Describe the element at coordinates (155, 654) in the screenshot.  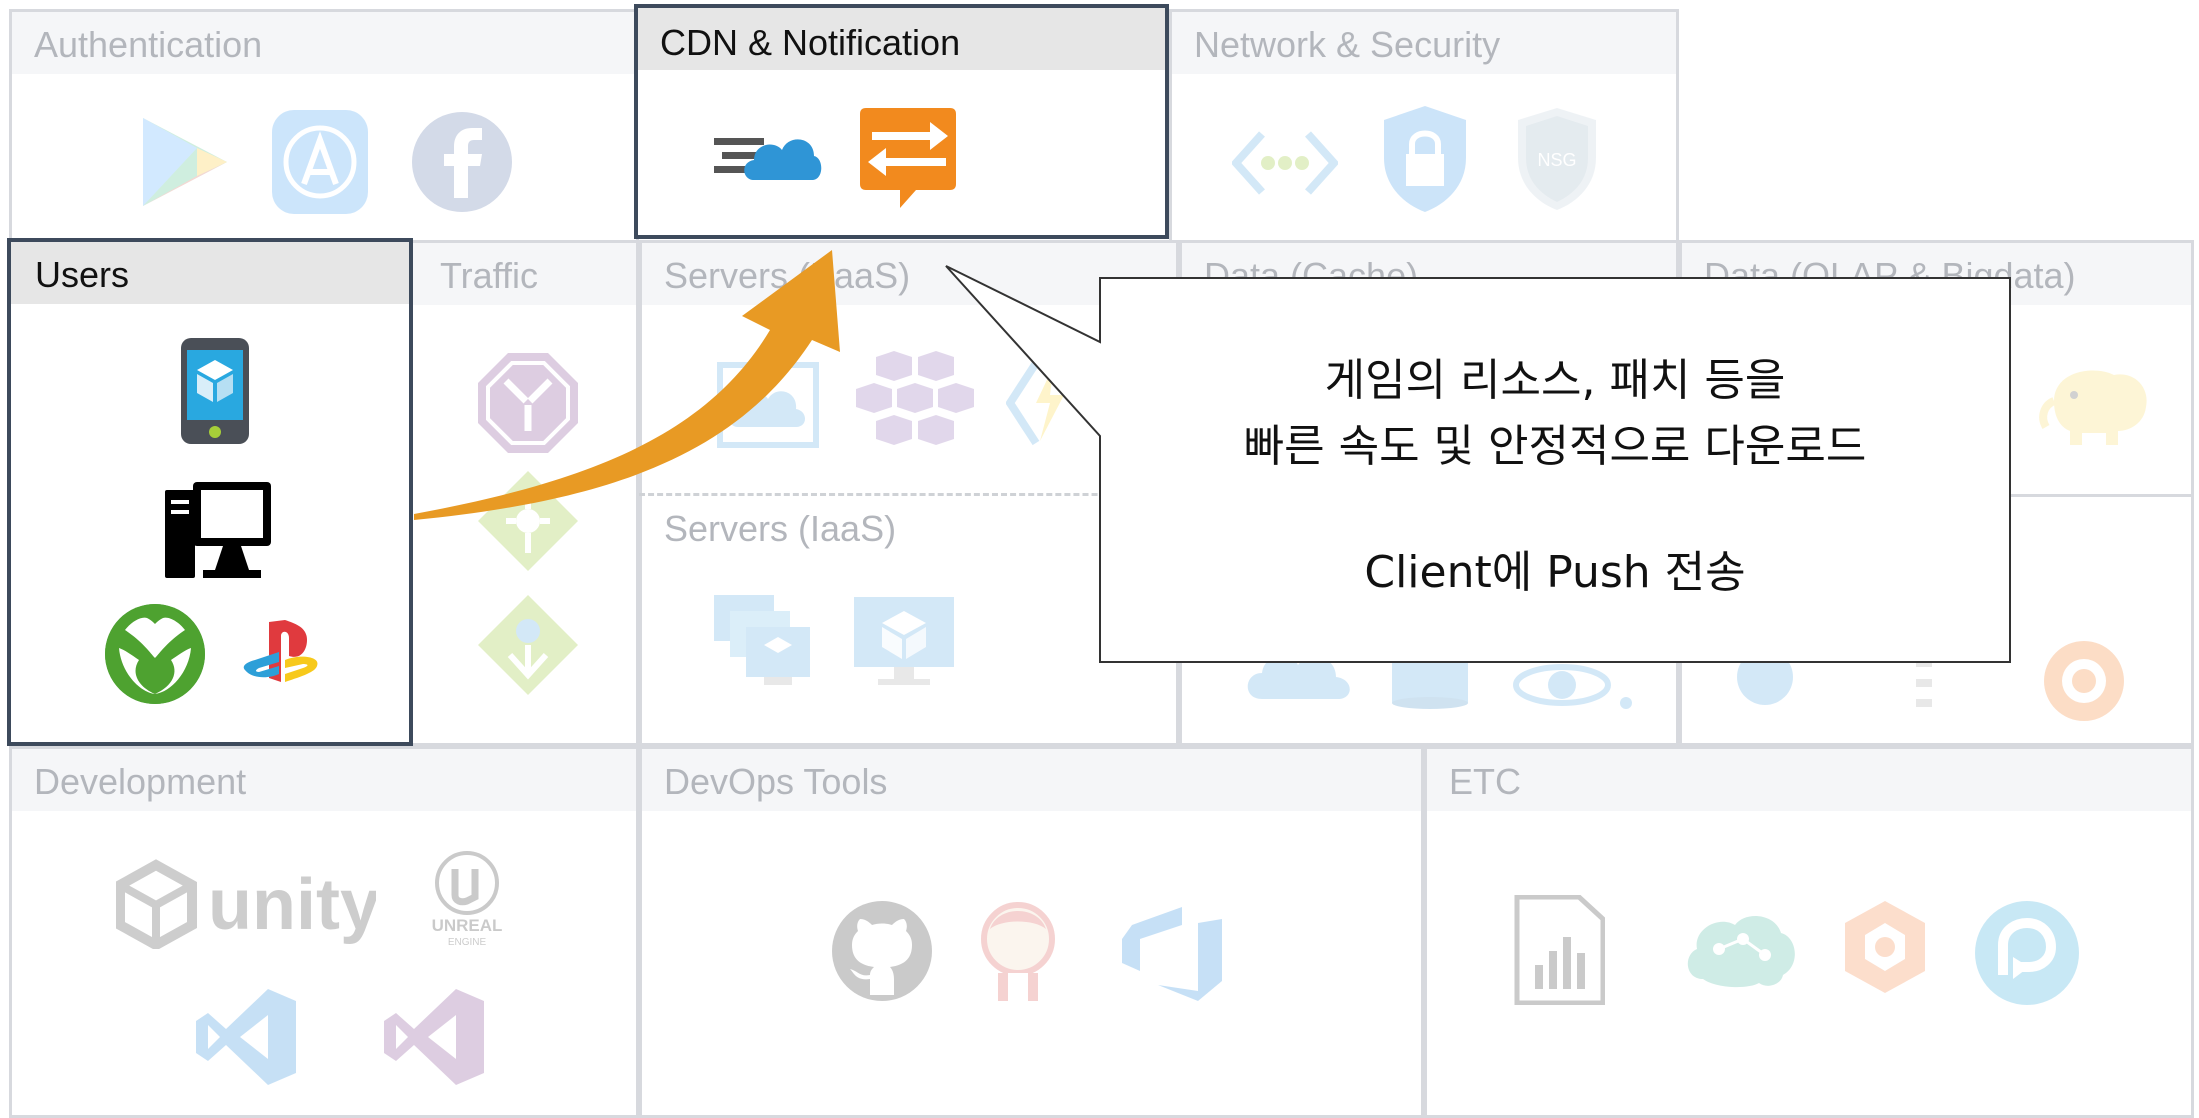
I see `xbox-icon` at that location.